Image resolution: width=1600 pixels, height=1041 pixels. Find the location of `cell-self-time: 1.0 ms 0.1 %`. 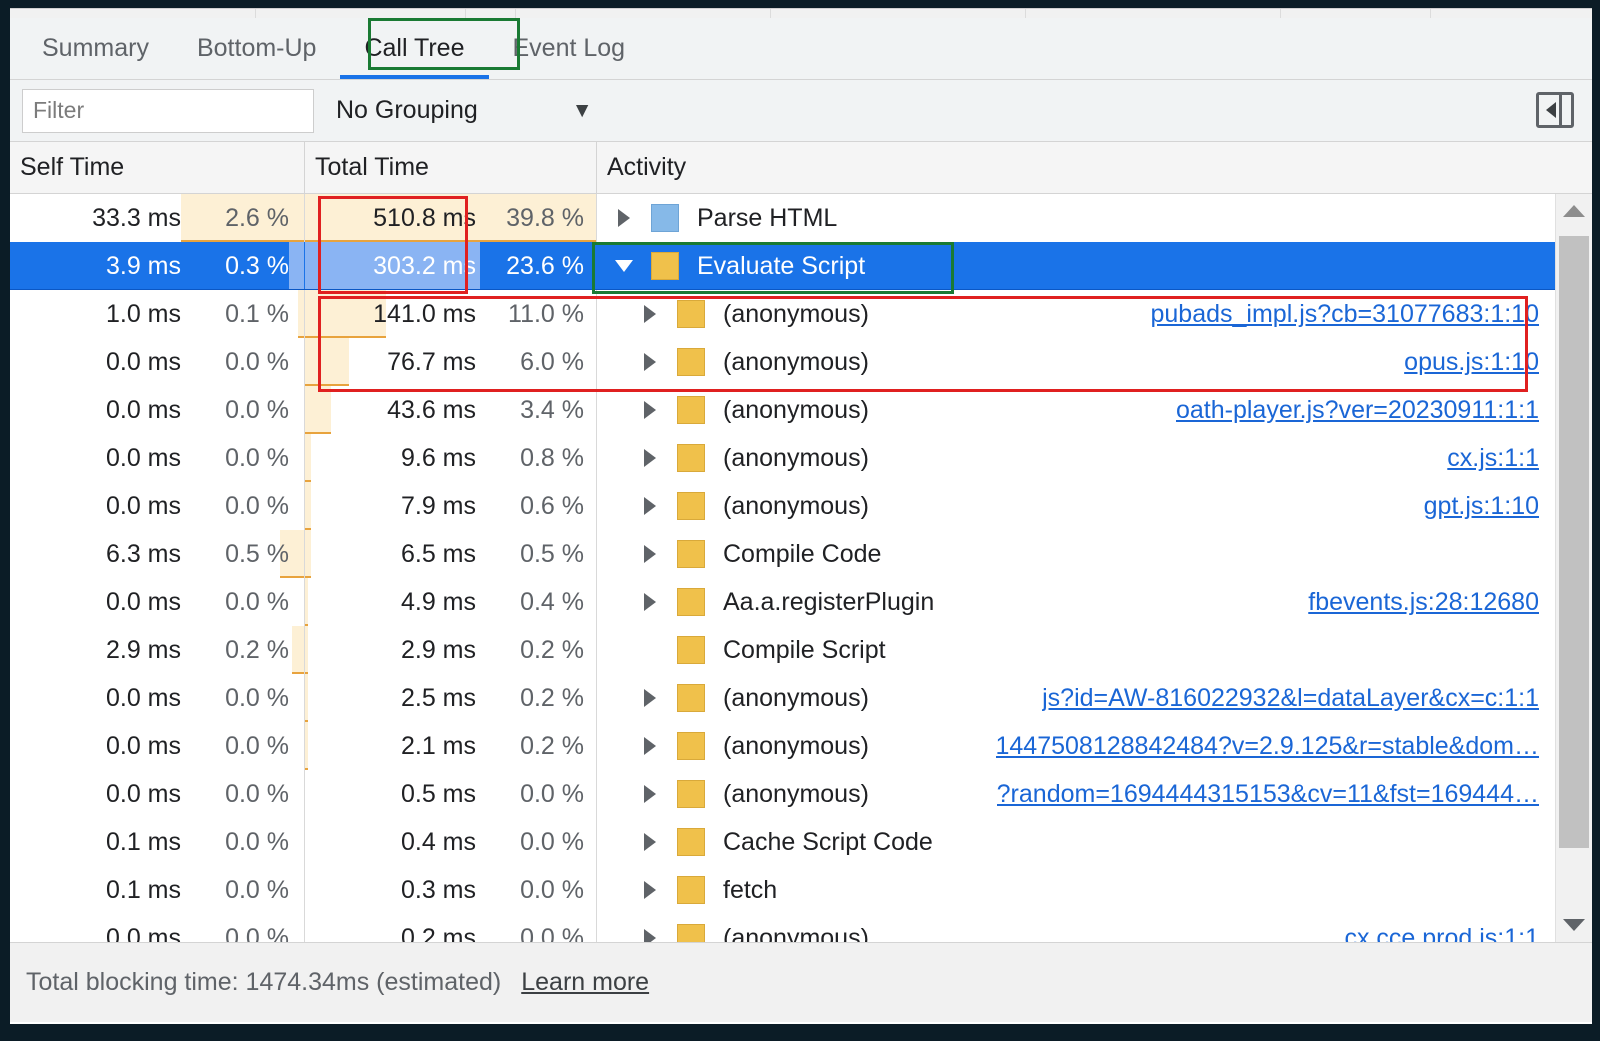

cell-self-time: 1.0 ms 0.1 % is located at coordinates (157, 314).